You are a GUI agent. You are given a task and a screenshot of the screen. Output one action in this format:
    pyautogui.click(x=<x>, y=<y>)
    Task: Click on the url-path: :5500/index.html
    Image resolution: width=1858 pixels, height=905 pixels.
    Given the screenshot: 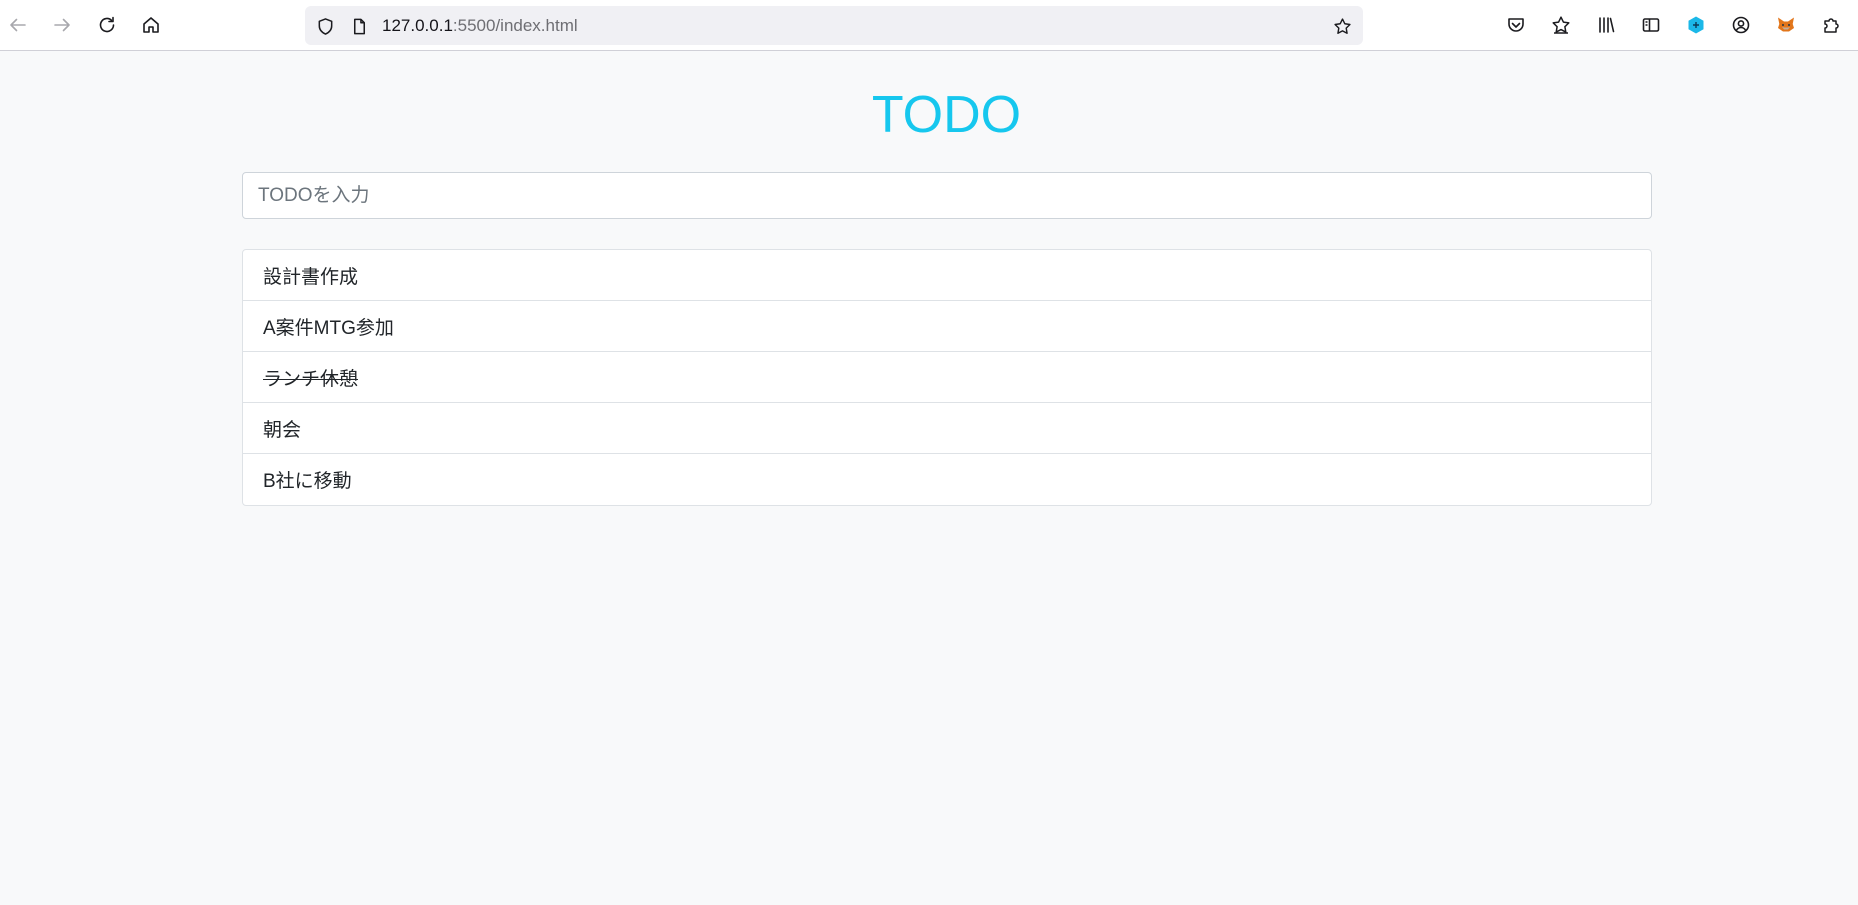 What is the action you would take?
    pyautogui.click(x=515, y=25)
    